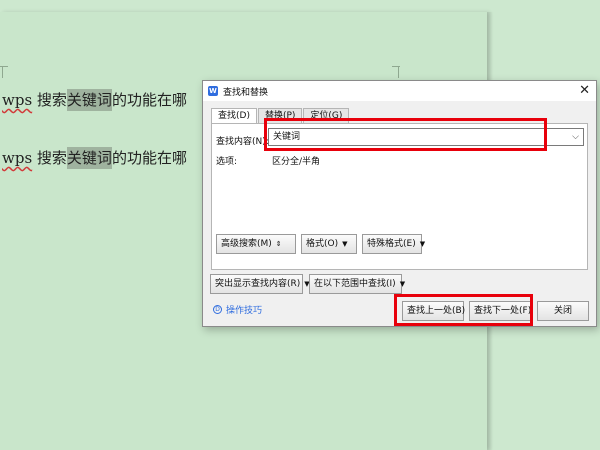  What do you see at coordinates (287, 137) in the screenshot?
I see `find-content-value: 关键词` at bounding box center [287, 137].